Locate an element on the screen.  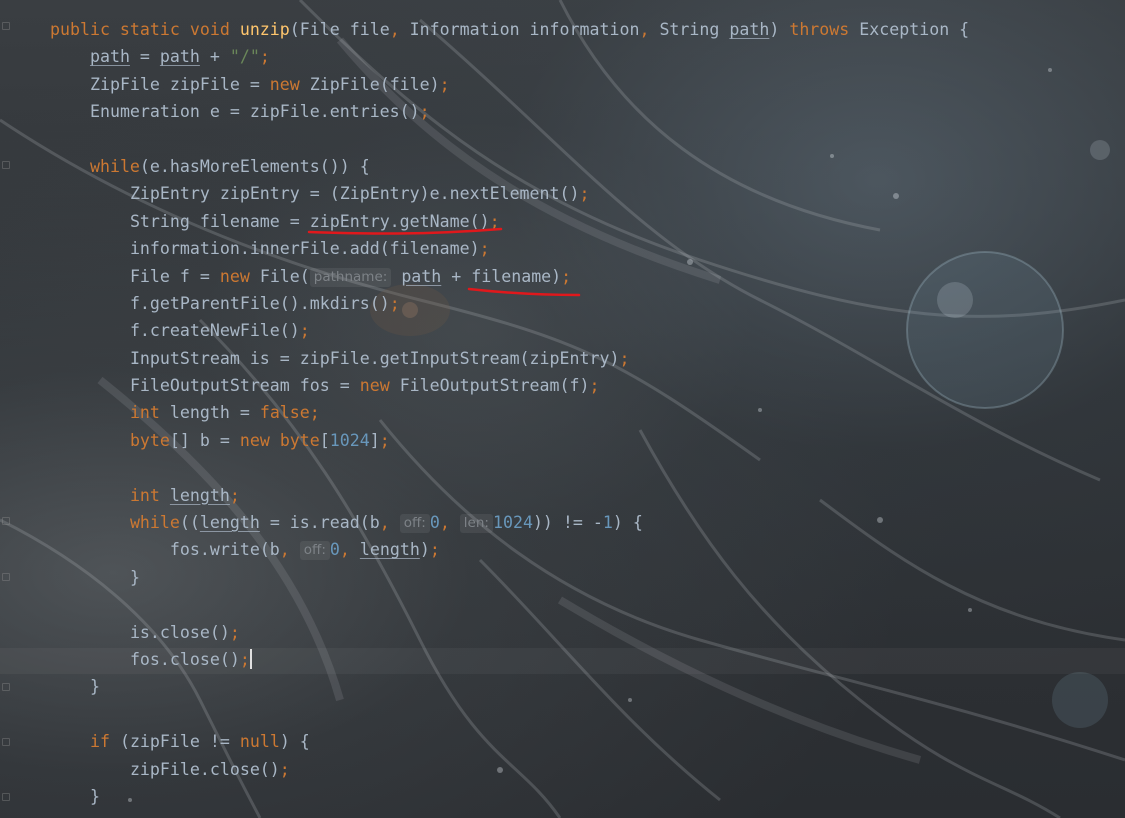
code-token: String is located at coordinates (694, 29).